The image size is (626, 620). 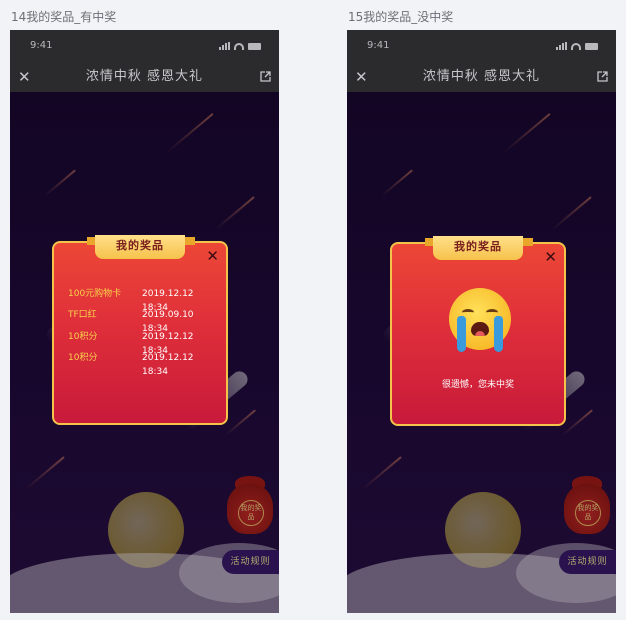 I want to click on prize-name: TF口红, so click(x=82, y=315).